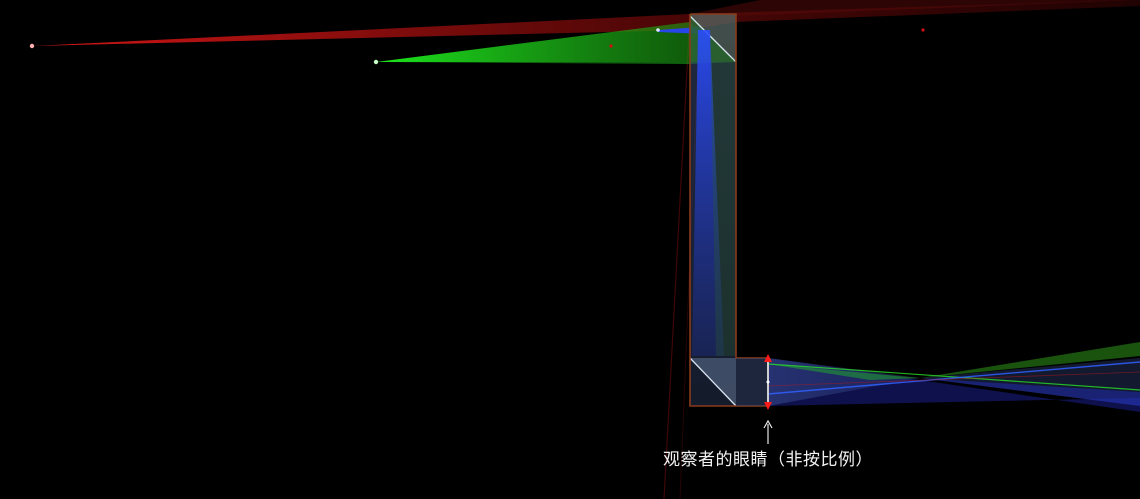  Describe the element at coordinates (556, 63) in the screenshot. I see `green-ray-beam-lower` at that location.